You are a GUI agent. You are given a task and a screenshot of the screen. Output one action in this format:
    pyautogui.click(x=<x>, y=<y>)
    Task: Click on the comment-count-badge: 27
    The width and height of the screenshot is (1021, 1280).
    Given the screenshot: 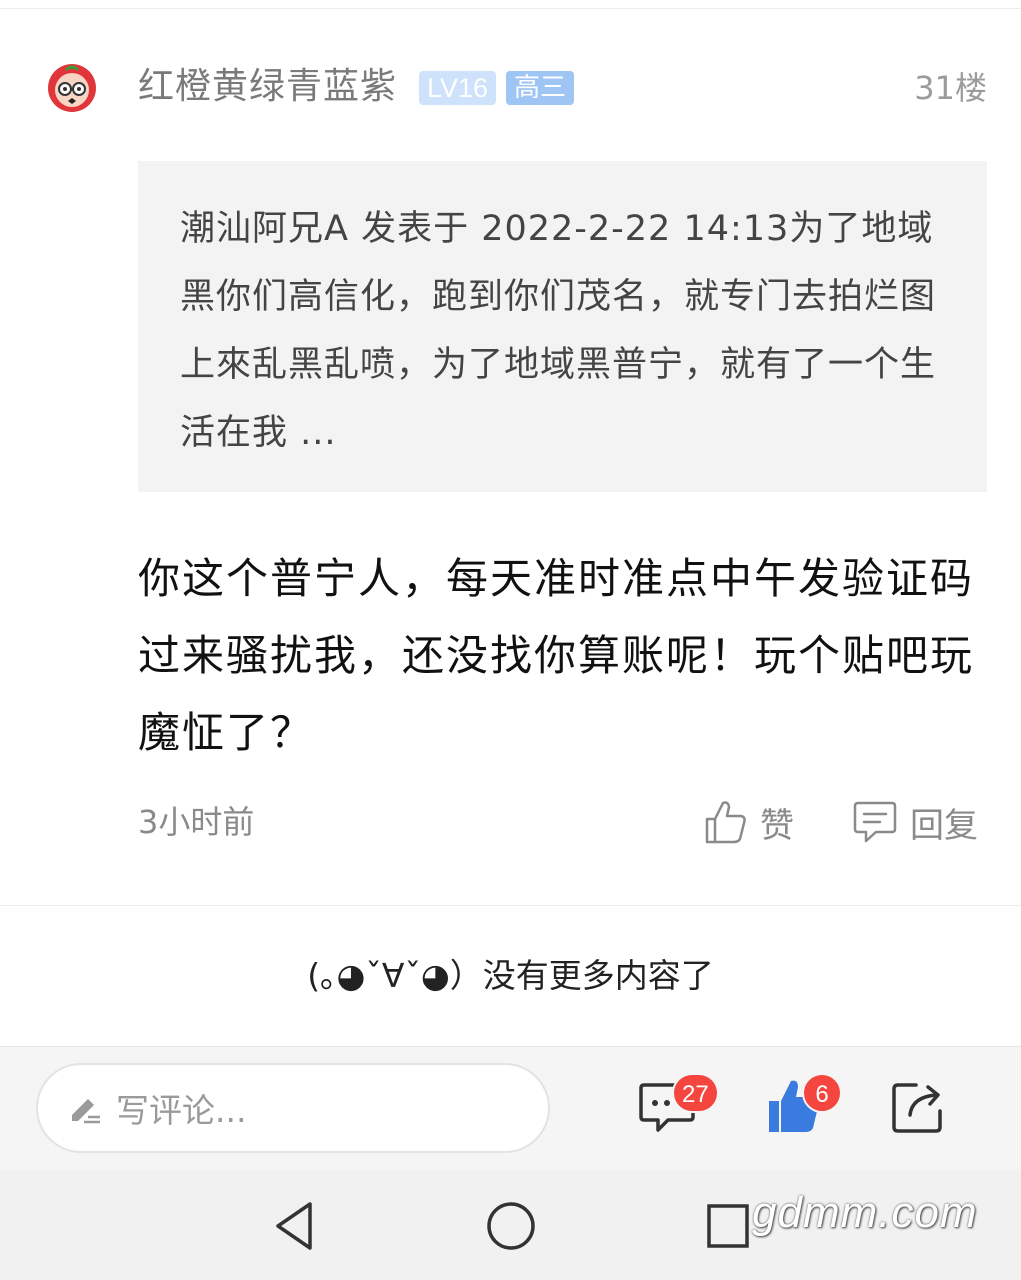 What is the action you would take?
    pyautogui.click(x=695, y=1093)
    